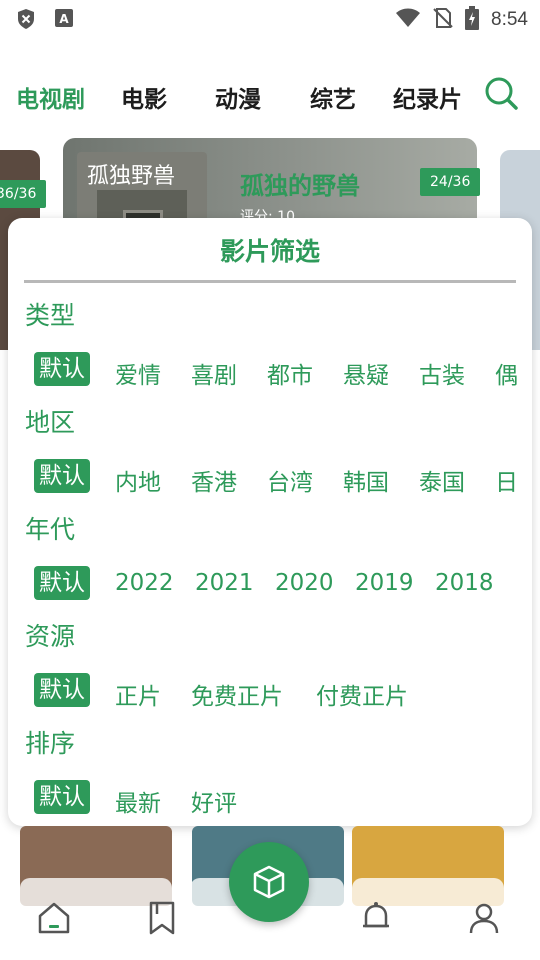  What do you see at coordinates (50, 315) in the screenshot?
I see `section-label-genre: 类型` at bounding box center [50, 315].